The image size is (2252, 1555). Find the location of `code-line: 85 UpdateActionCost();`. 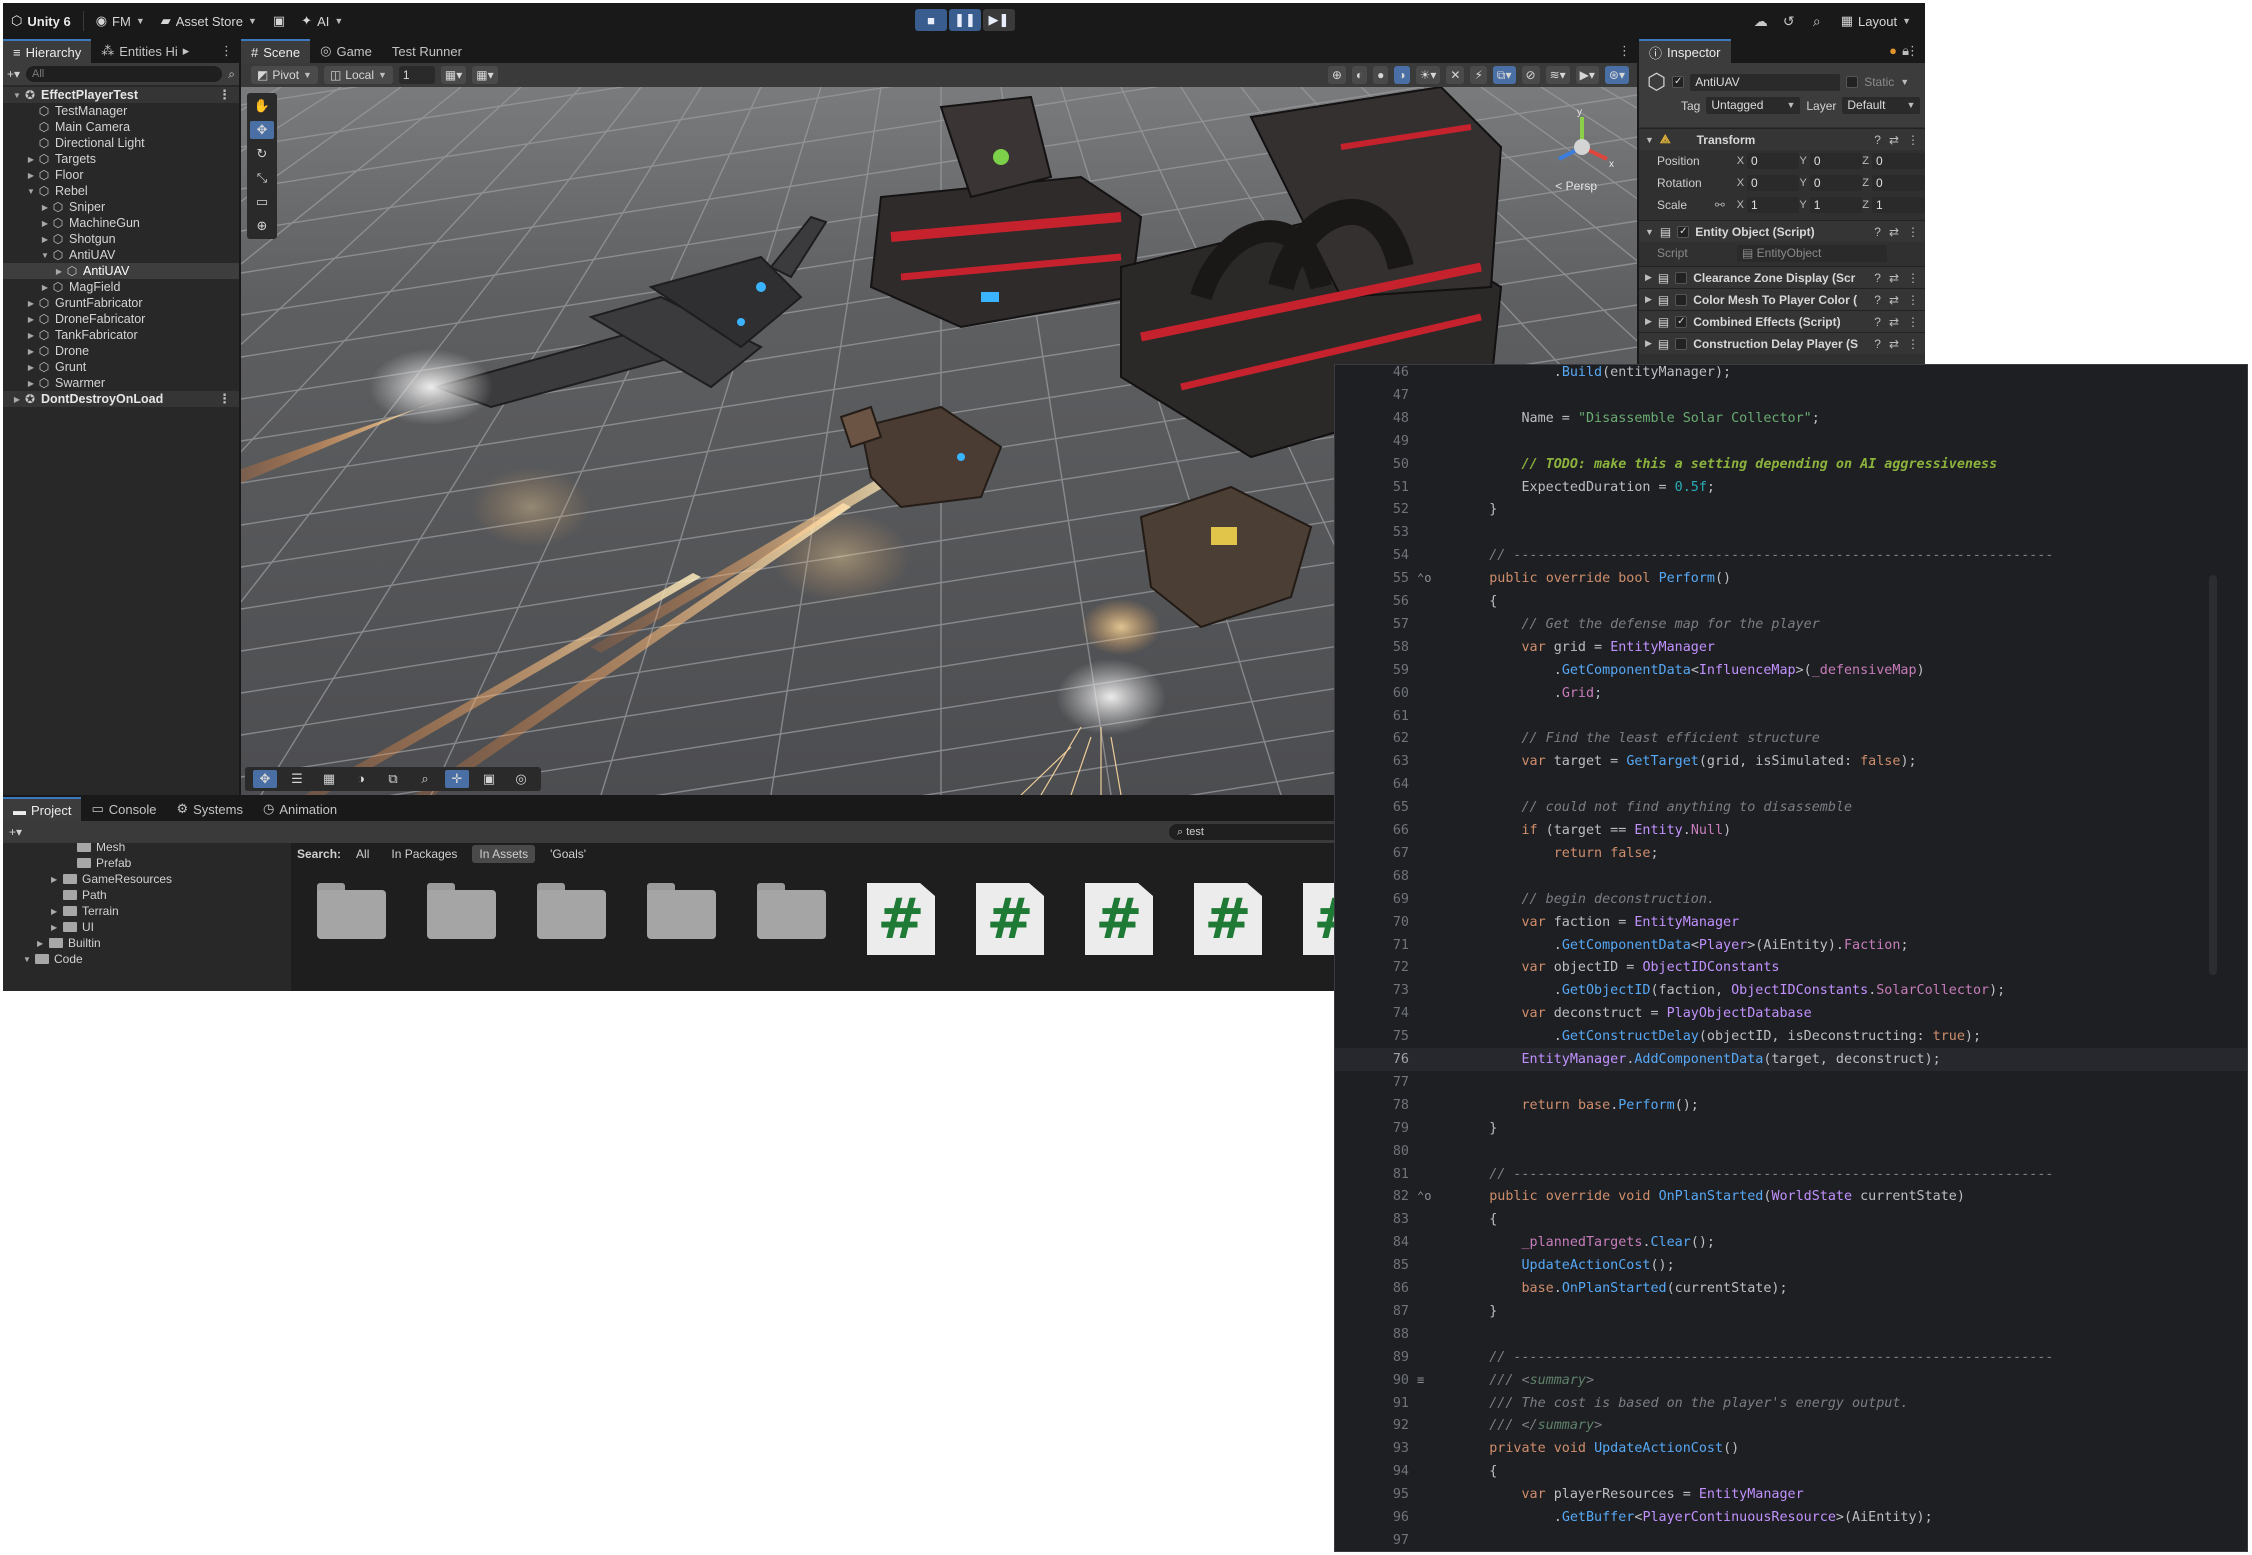

code-line: 85 UpdateActionCost(); is located at coordinates (1791, 1265).